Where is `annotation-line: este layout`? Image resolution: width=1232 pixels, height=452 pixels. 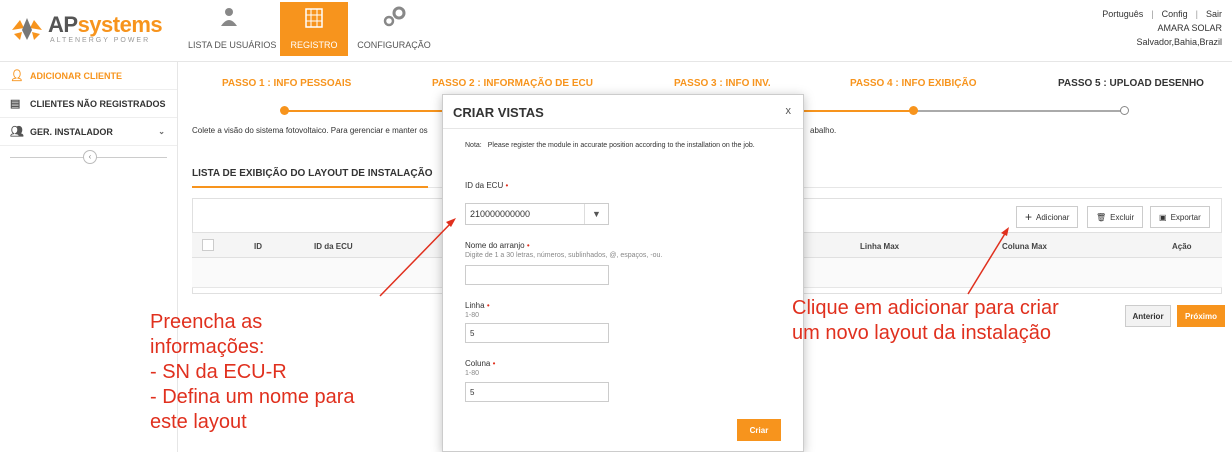
annotation-line: este layout is located at coordinates (198, 422).